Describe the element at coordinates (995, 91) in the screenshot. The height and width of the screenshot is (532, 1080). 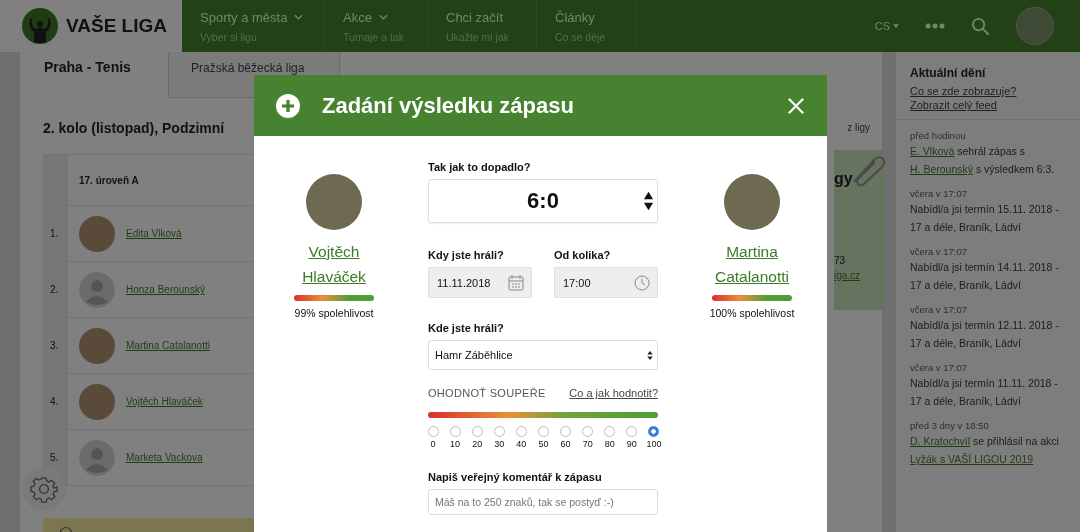
I see `feed-link: Co se zde zobrazuje?` at that location.